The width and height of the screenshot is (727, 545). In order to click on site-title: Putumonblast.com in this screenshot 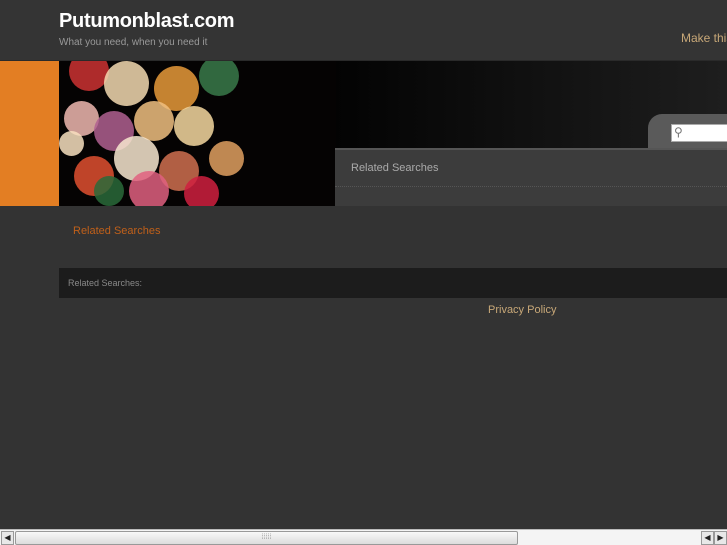, I will do `click(147, 21)`.